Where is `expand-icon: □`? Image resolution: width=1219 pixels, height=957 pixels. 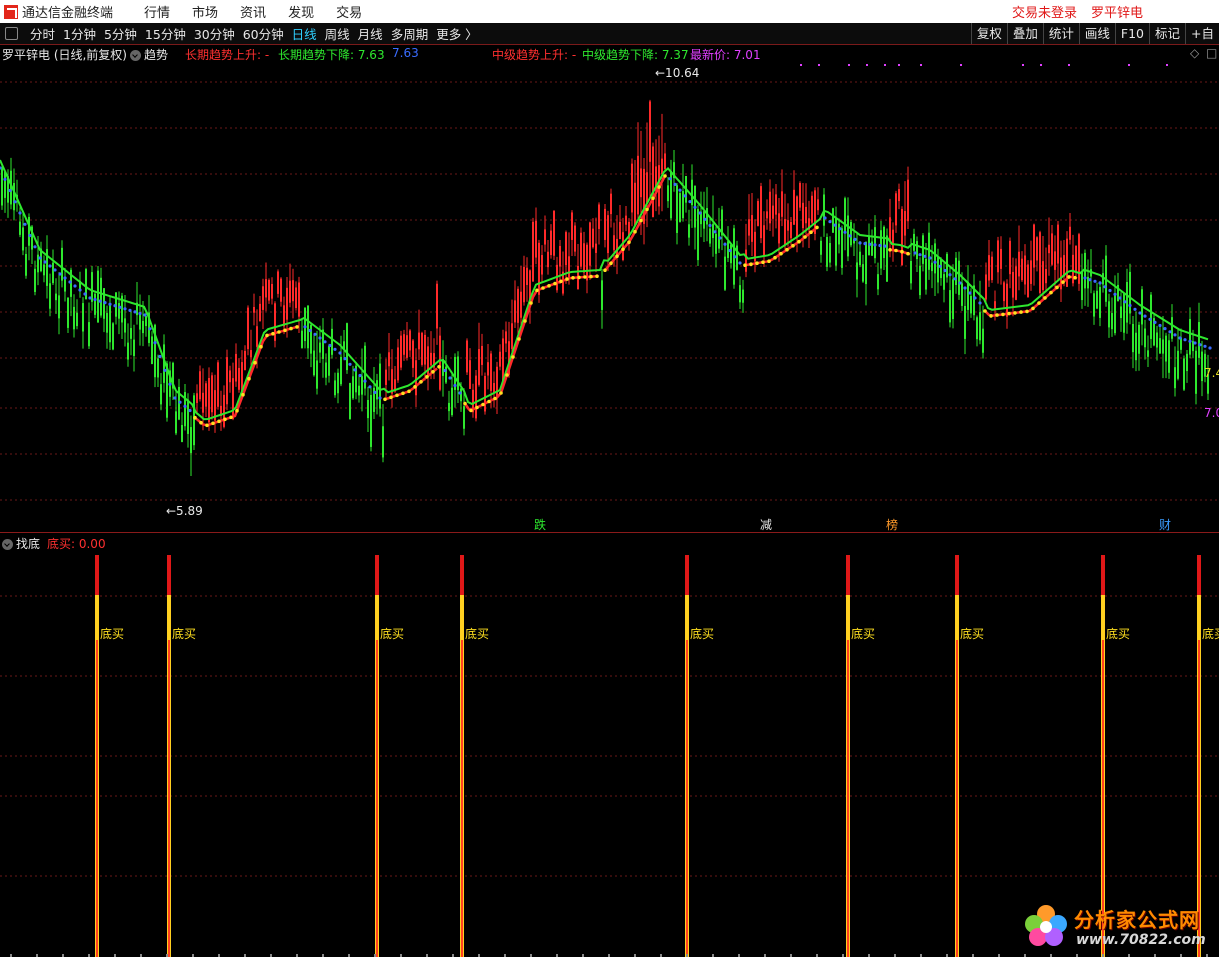 expand-icon: □ is located at coordinates (1211, 53).